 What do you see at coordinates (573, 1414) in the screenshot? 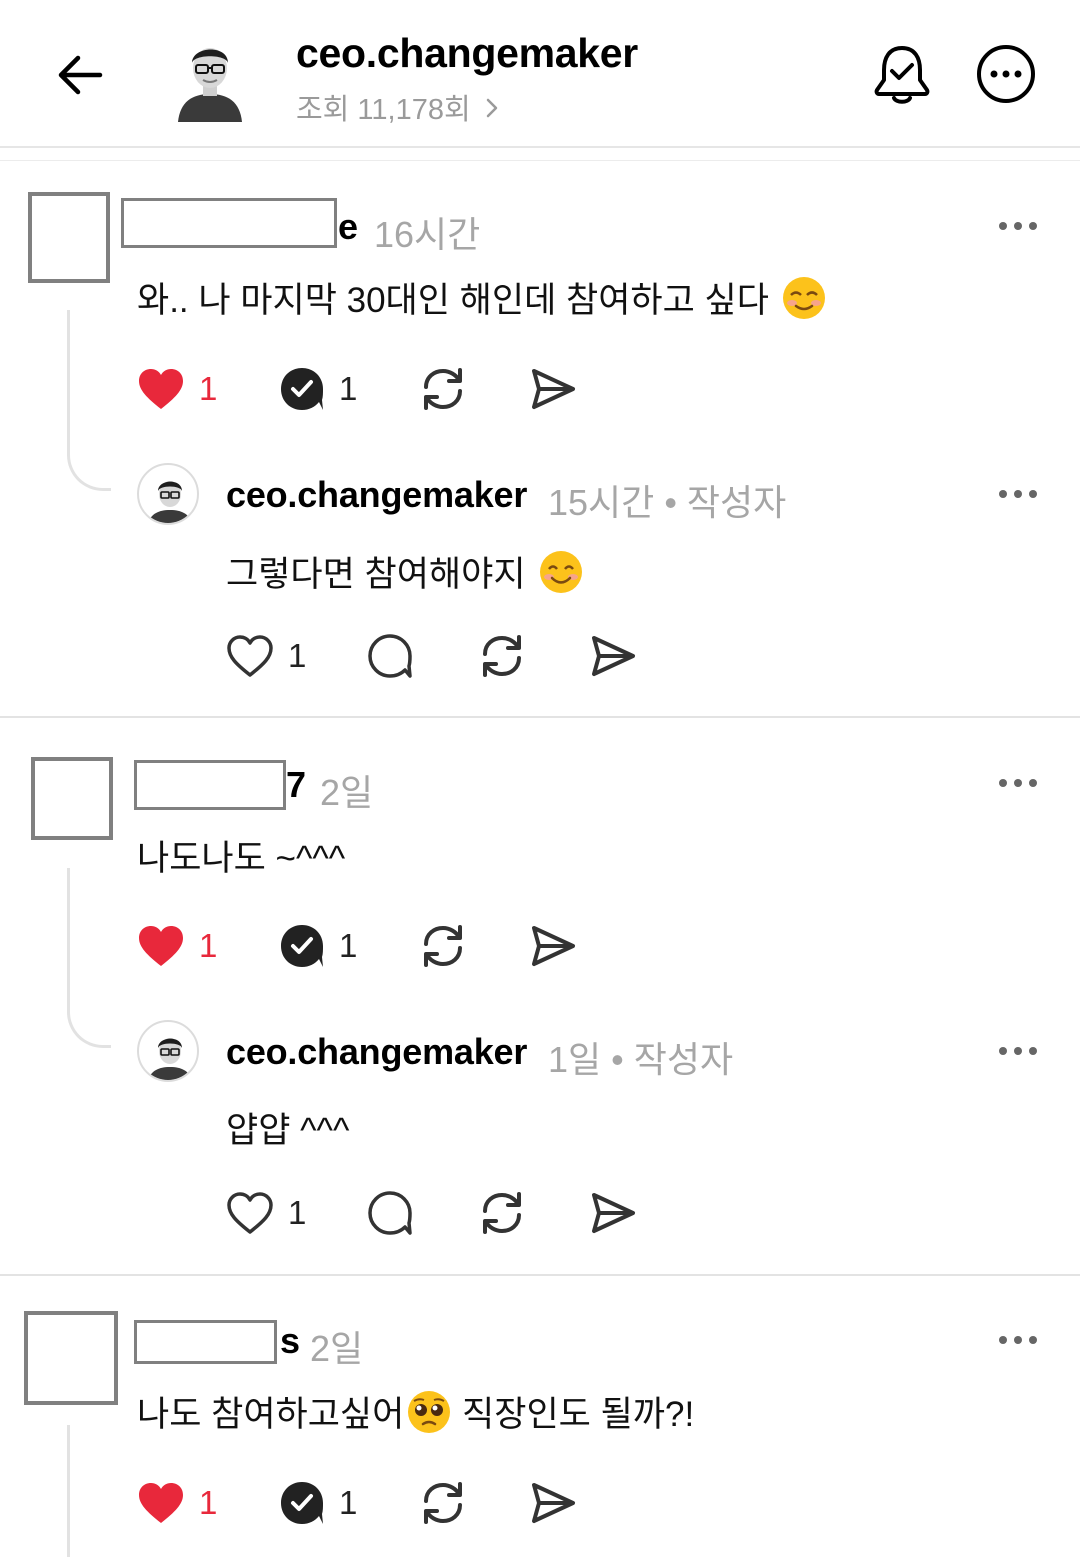
I see `comment-text-part-2: 직장인도 될까?!` at bounding box center [573, 1414].